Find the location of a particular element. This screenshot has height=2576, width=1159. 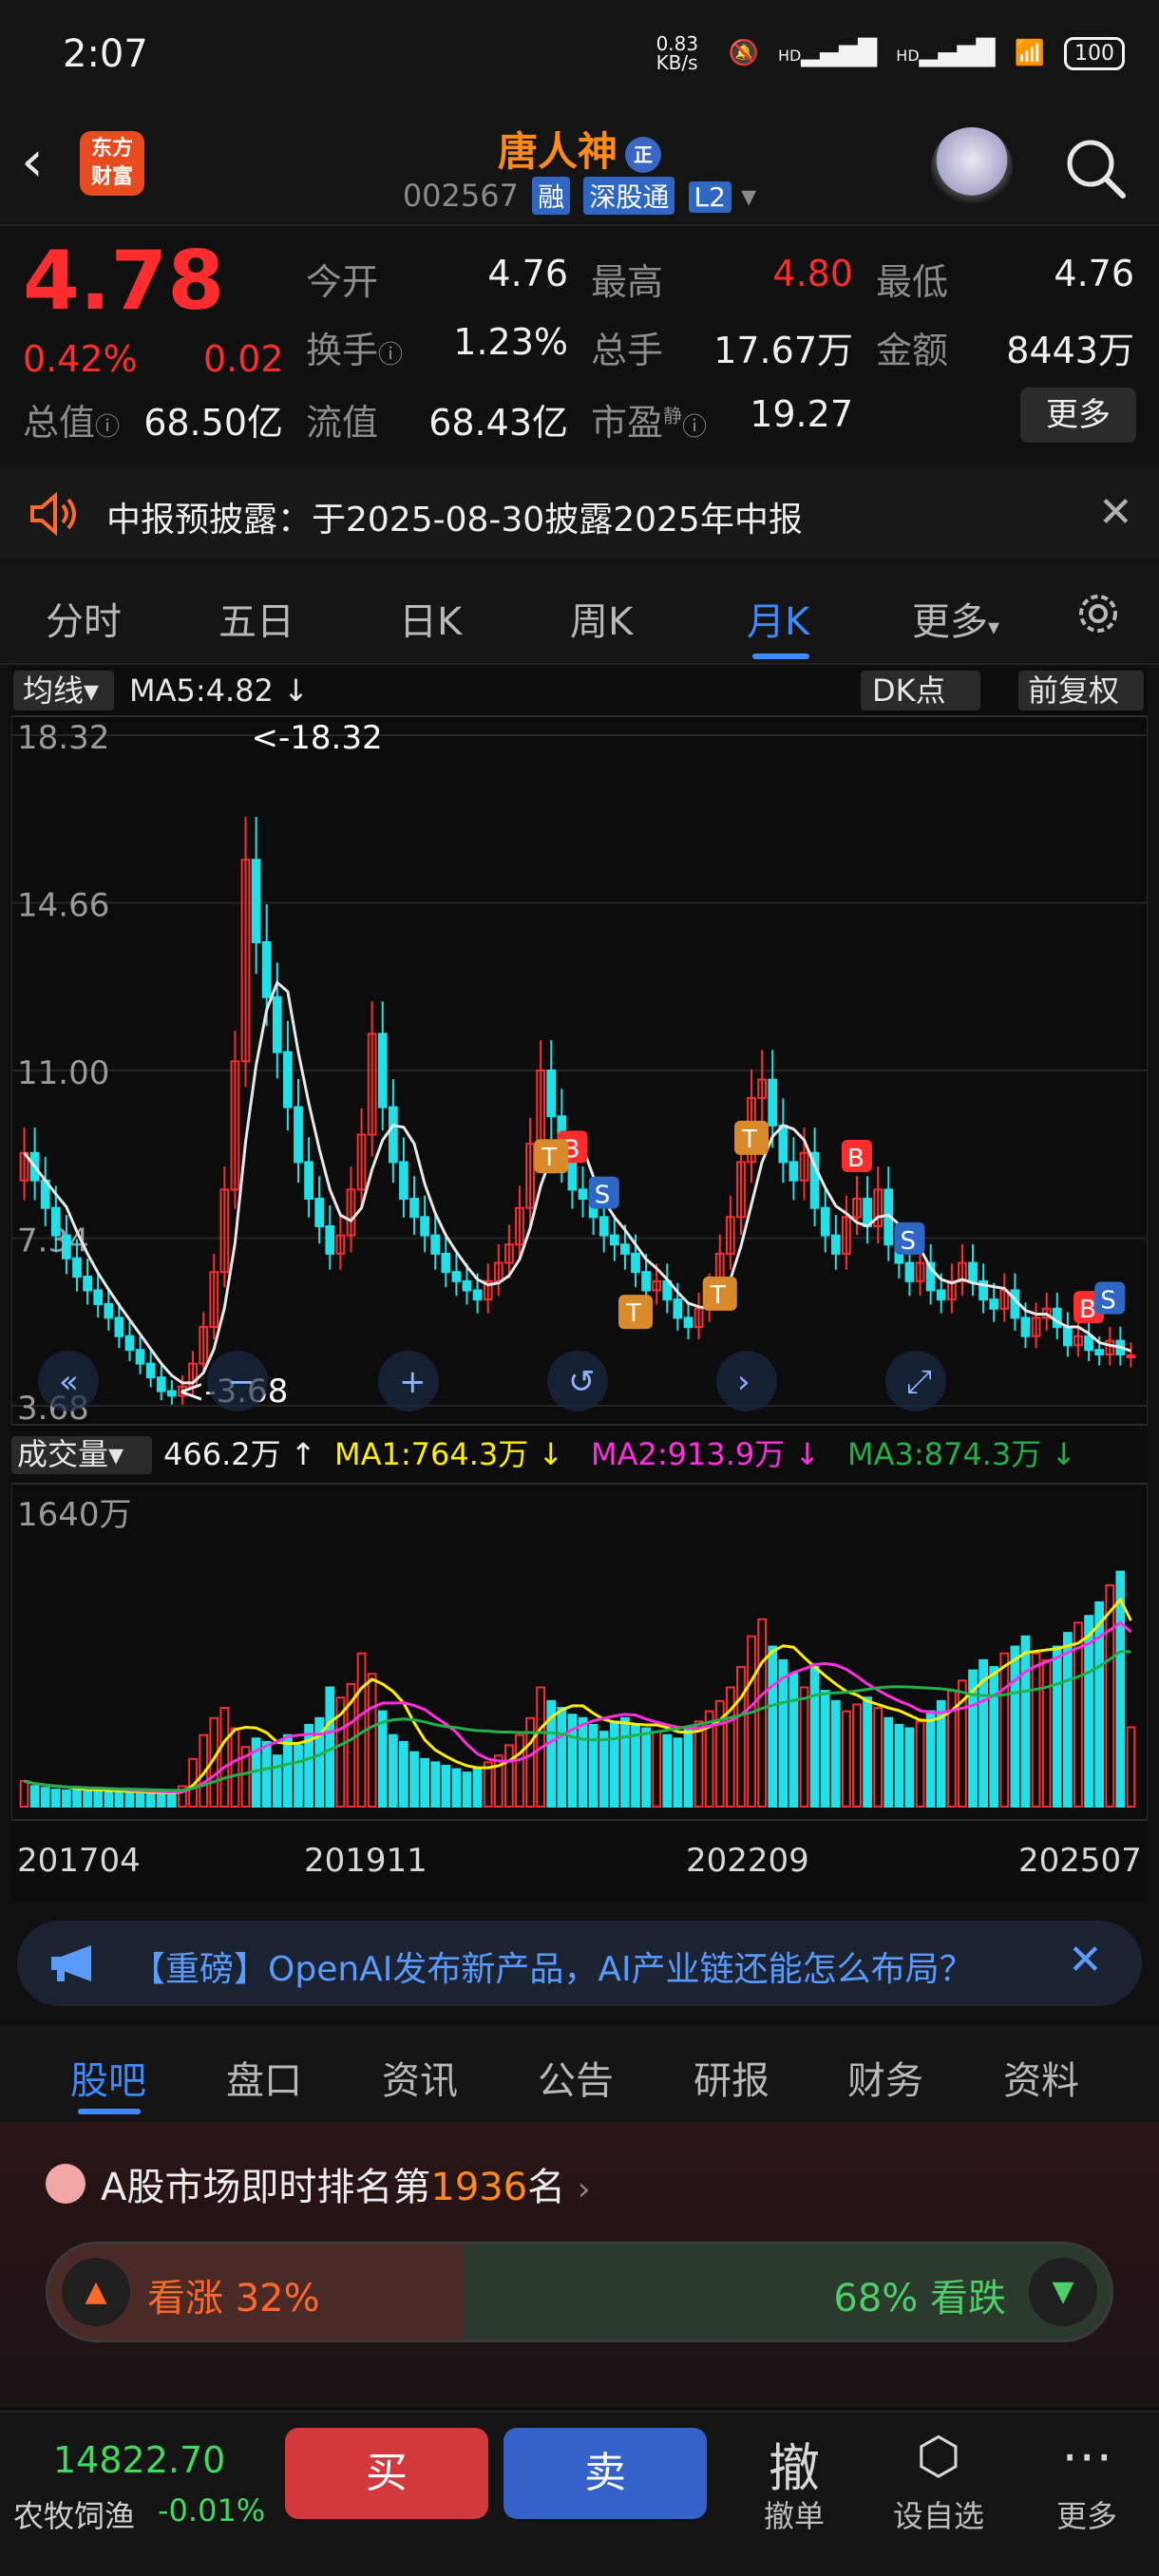

tab-weekly-k: 周K is located at coordinates (601, 618).